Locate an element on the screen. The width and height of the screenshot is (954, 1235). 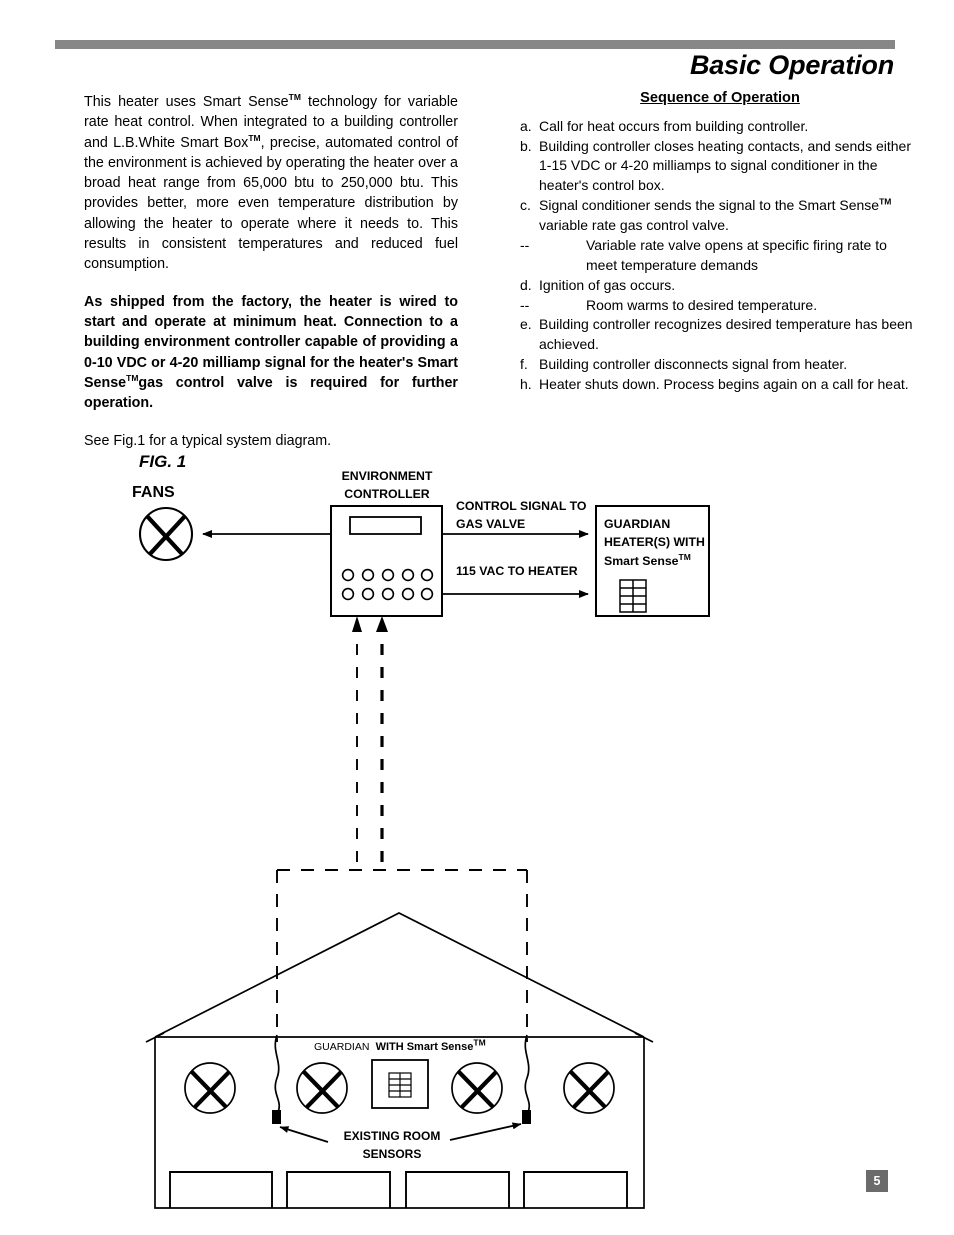
sensor-arrow-left is located at coordinates (304, 1134).